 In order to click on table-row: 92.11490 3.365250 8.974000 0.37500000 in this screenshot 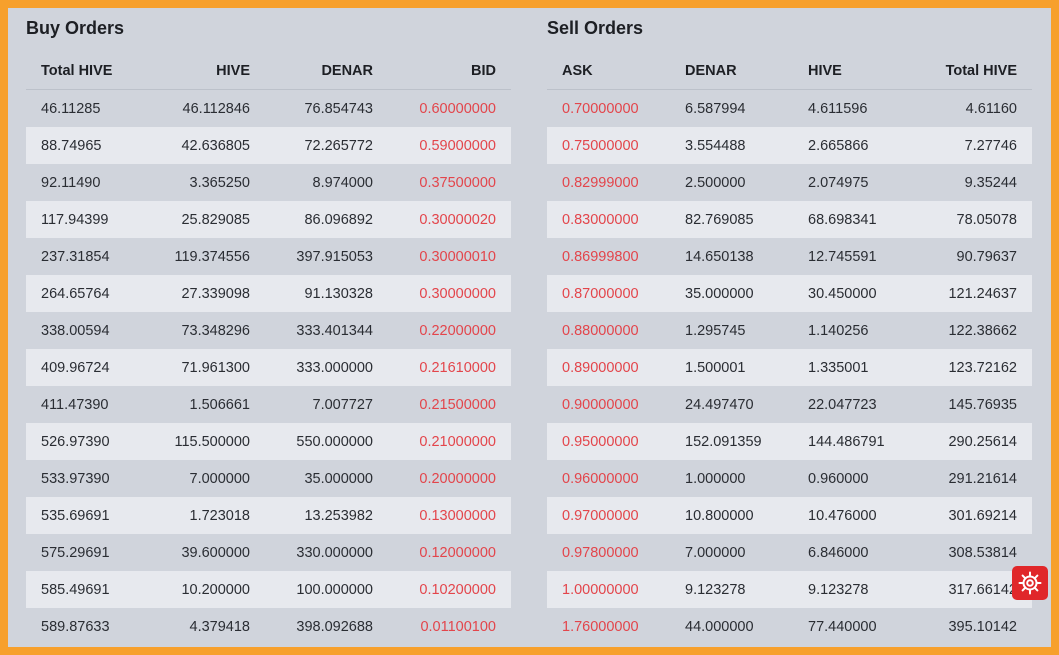, I will do `click(268, 182)`.